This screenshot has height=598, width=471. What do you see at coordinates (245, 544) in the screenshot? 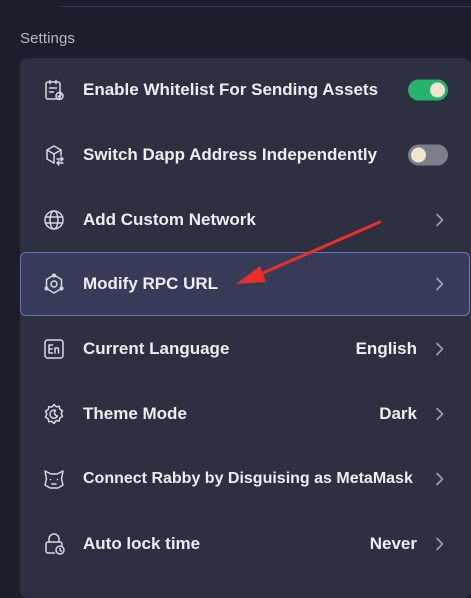
I see `setting-auto-lock-time: Auto lock time Never` at bounding box center [245, 544].